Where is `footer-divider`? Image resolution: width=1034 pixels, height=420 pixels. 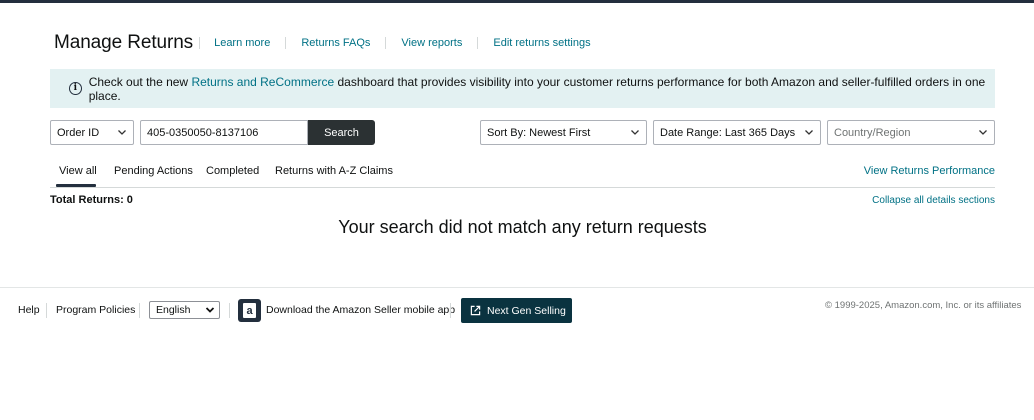
footer-divider is located at coordinates (517, 287).